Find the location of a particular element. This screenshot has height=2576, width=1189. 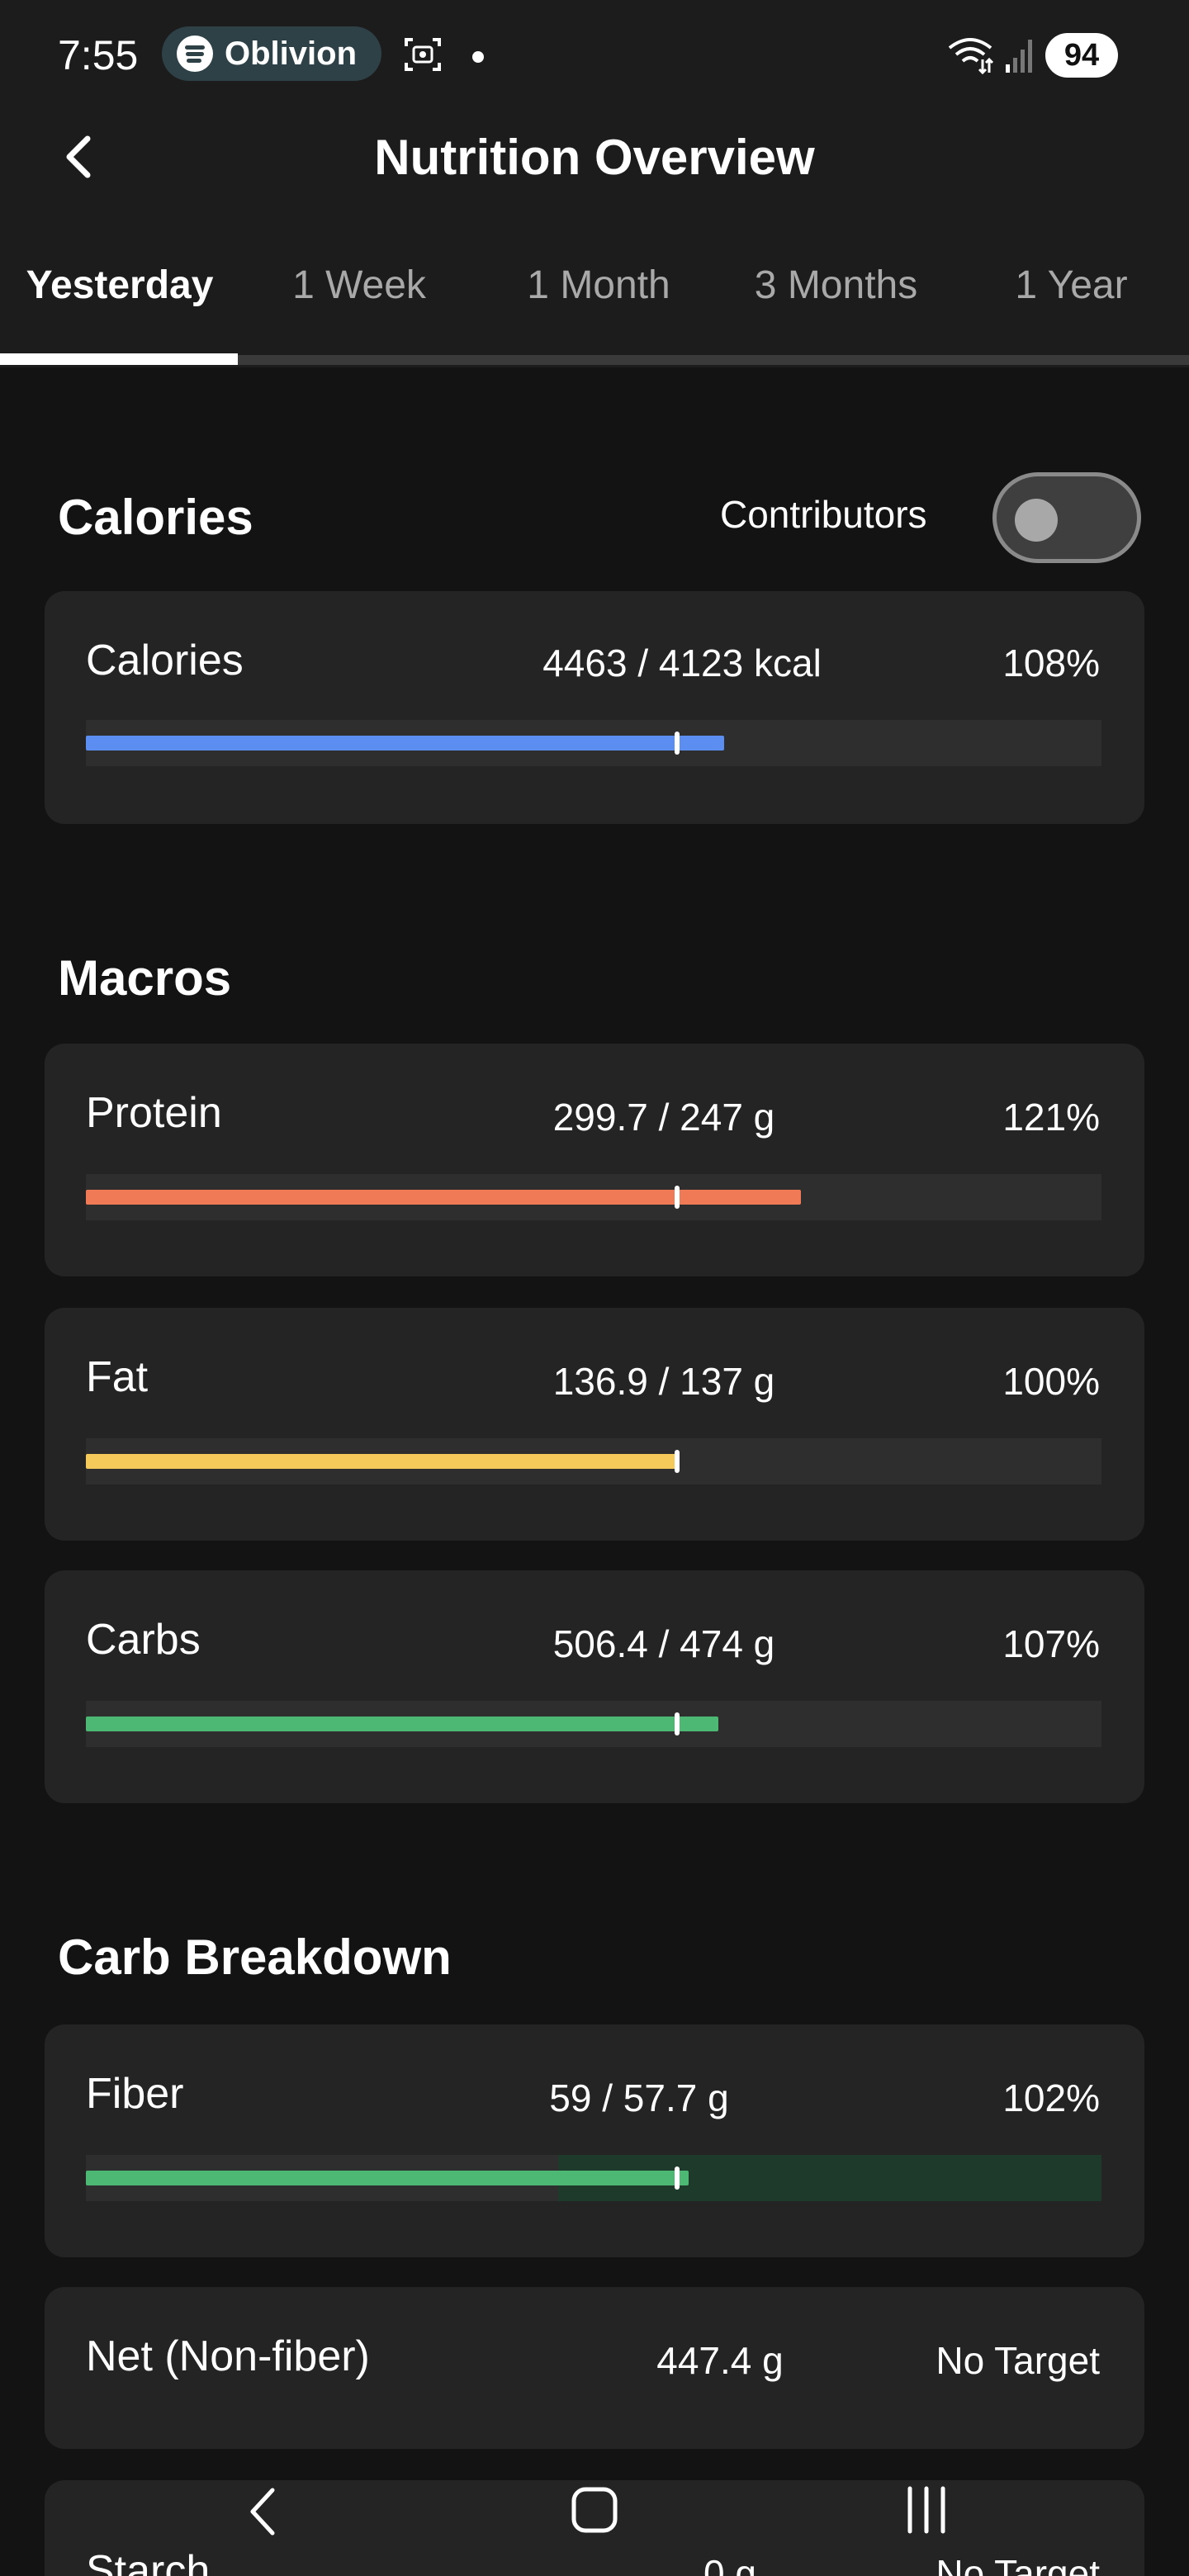

contributors-toggle is located at coordinates (1066, 517).